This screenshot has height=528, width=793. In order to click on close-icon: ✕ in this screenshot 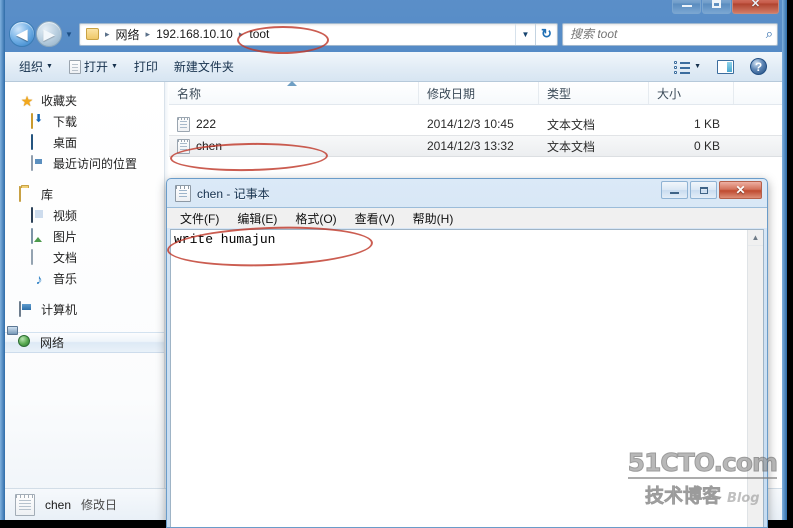, I will do `click(755, 5)`.